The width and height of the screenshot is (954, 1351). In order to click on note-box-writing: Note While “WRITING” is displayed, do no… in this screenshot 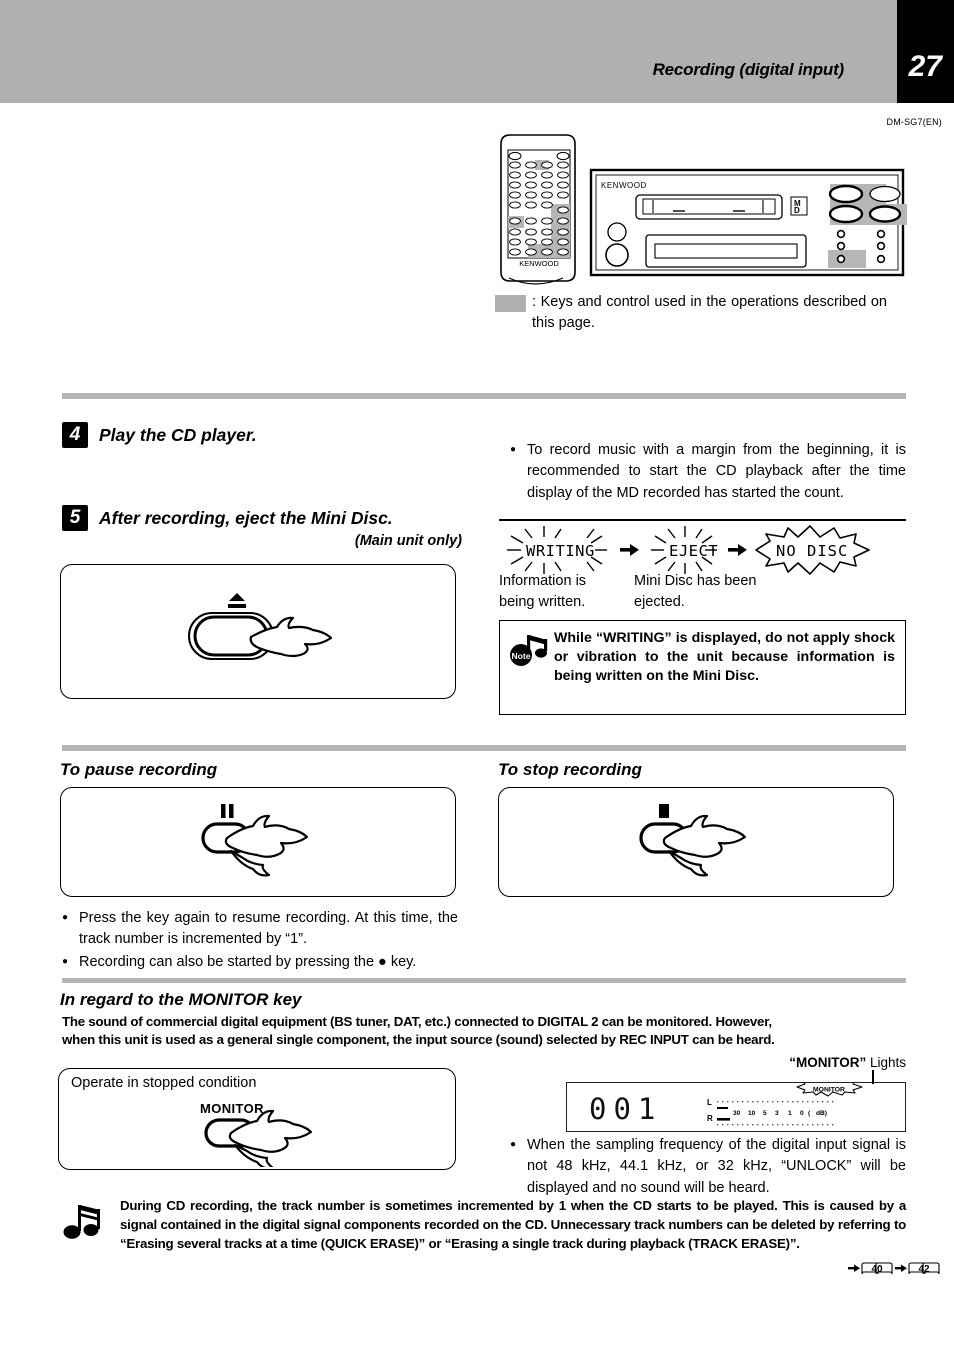, I will do `click(702, 667)`.